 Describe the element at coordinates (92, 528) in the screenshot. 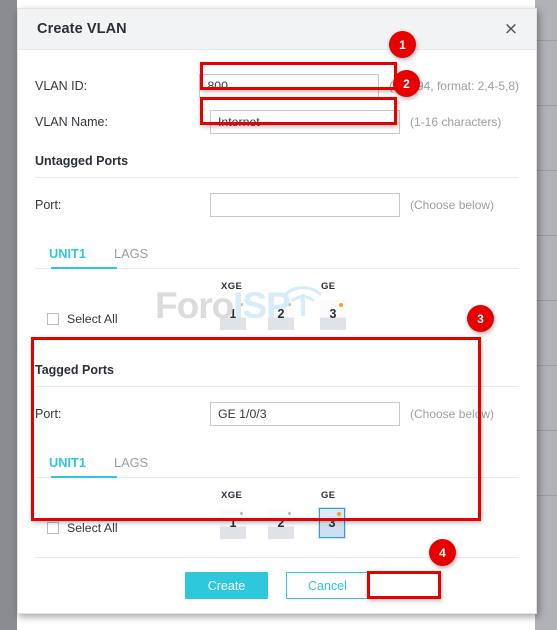

I see `tagged-select-all-label: Select All` at that location.